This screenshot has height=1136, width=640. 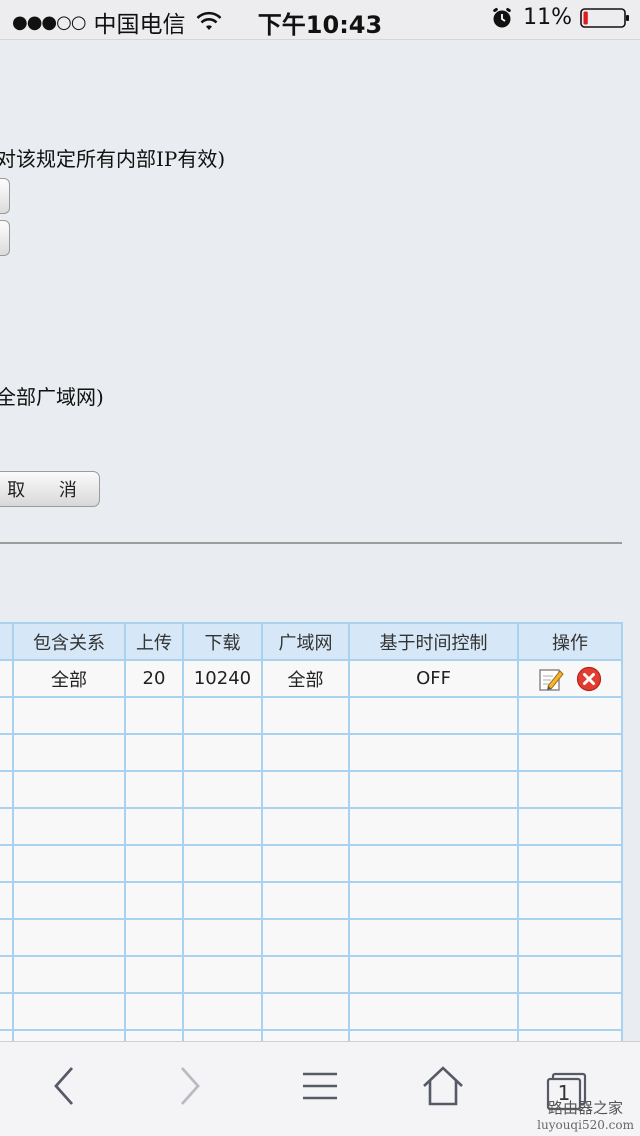 I want to click on table-cell: 20, so click(x=154, y=678).